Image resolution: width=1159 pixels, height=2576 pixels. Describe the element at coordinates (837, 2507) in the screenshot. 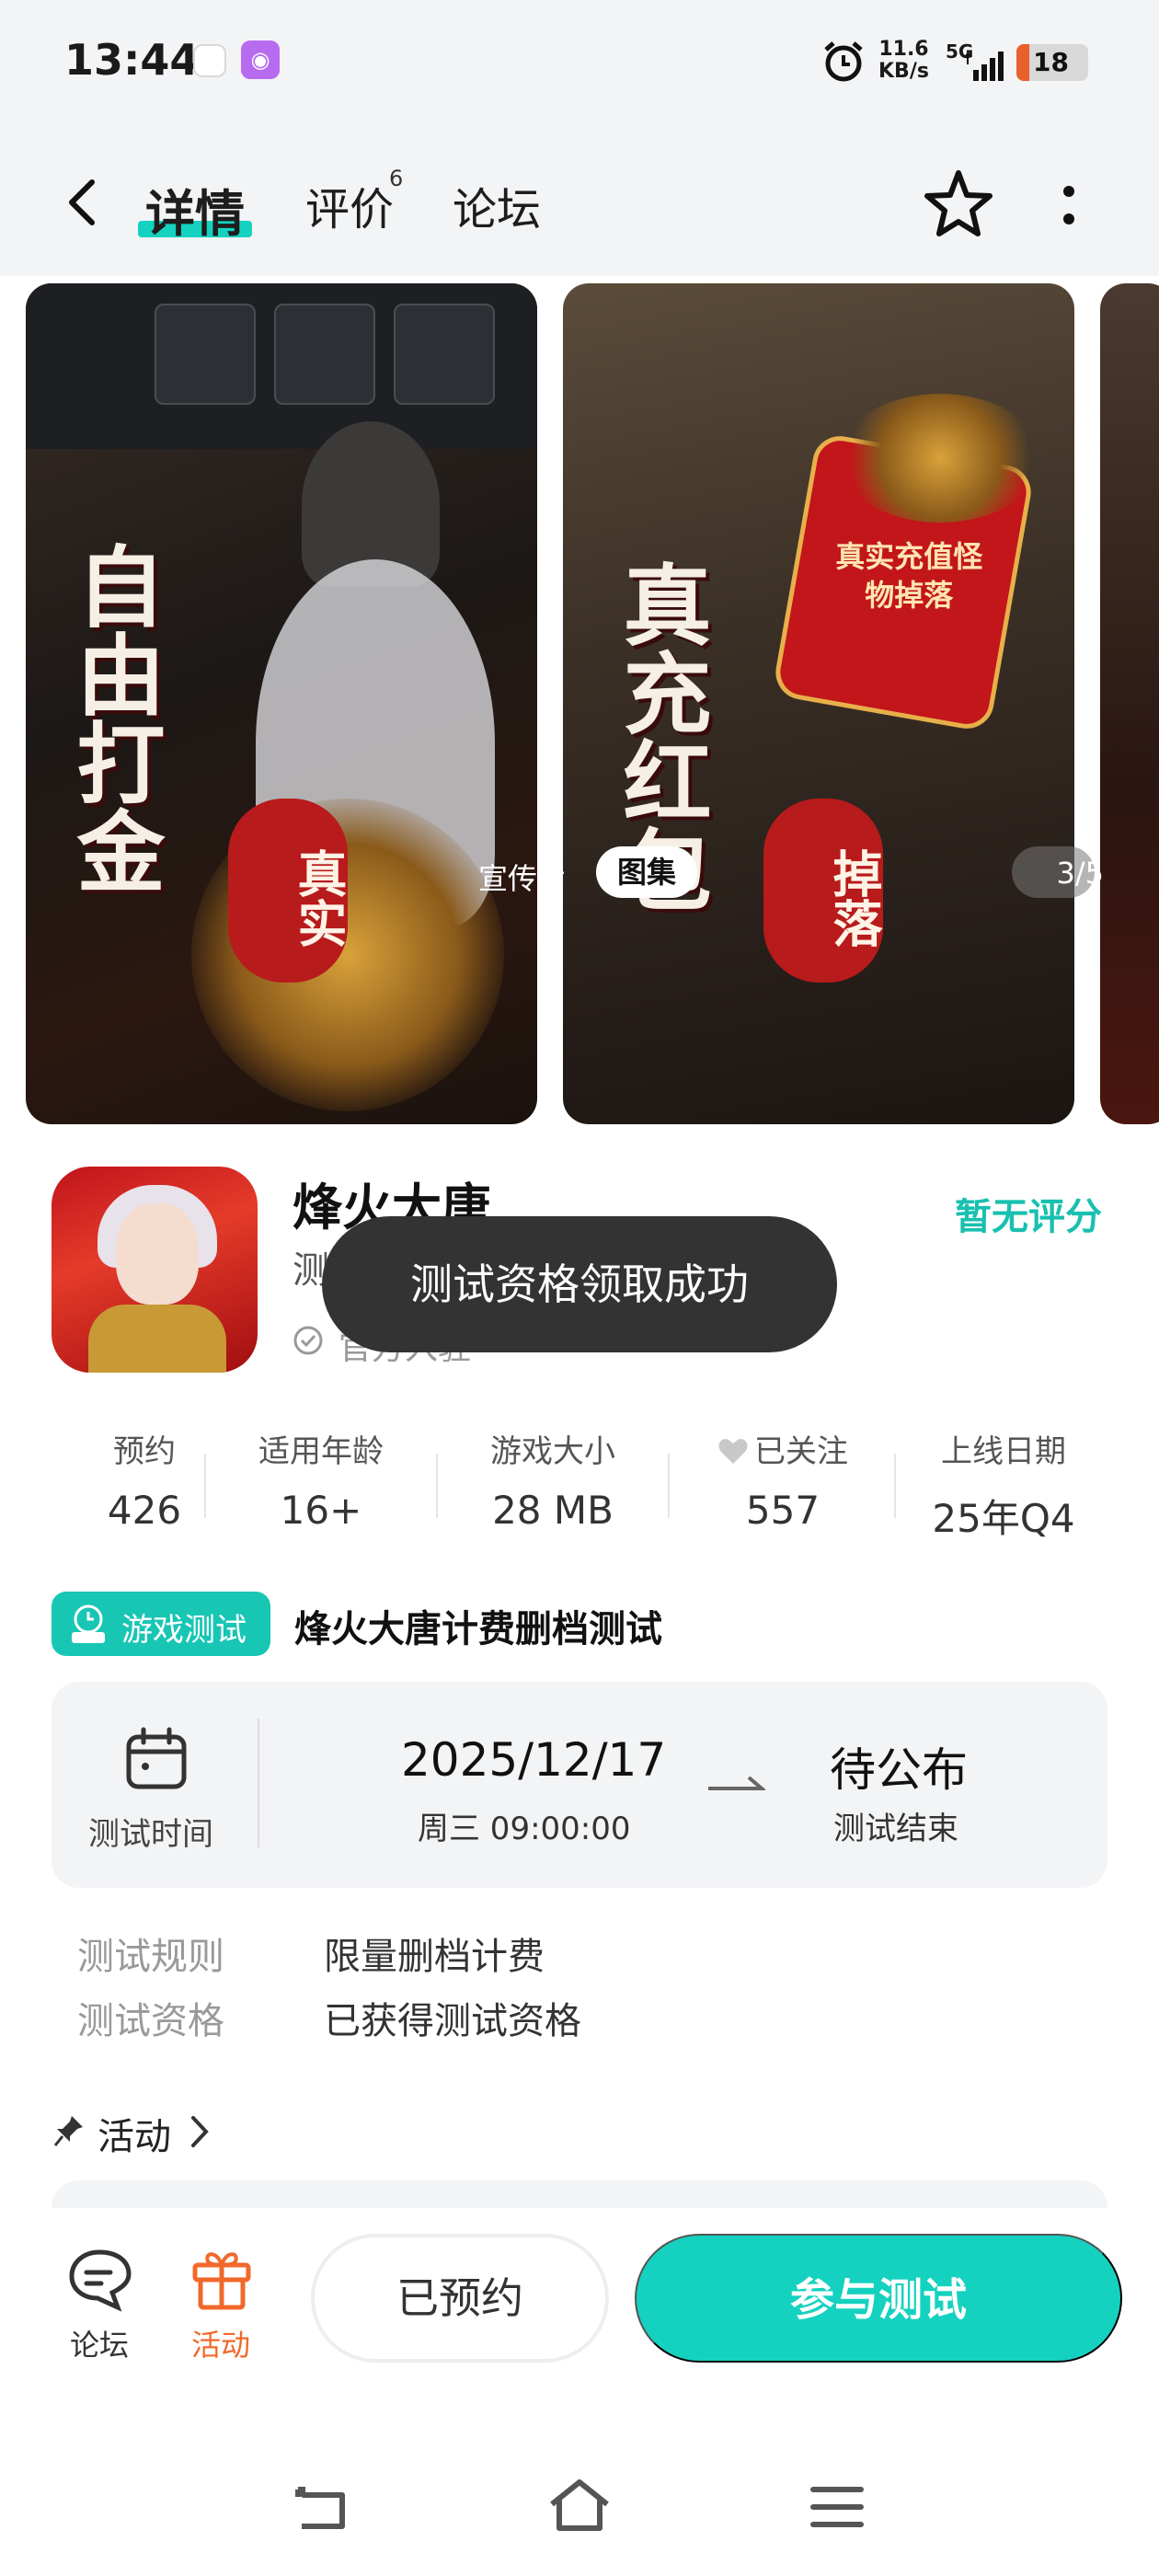

I see `nav-menu-icon` at that location.